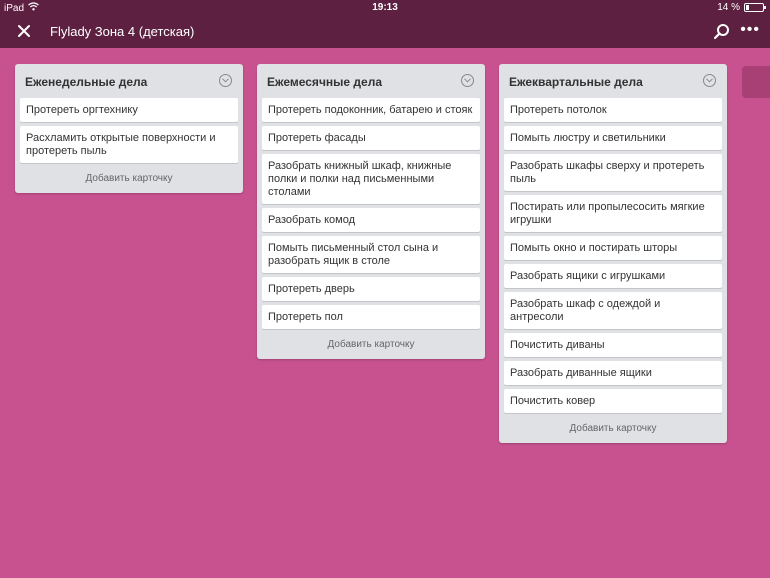  What do you see at coordinates (371, 317) in the screenshot?
I see `card: Протереть пол` at bounding box center [371, 317].